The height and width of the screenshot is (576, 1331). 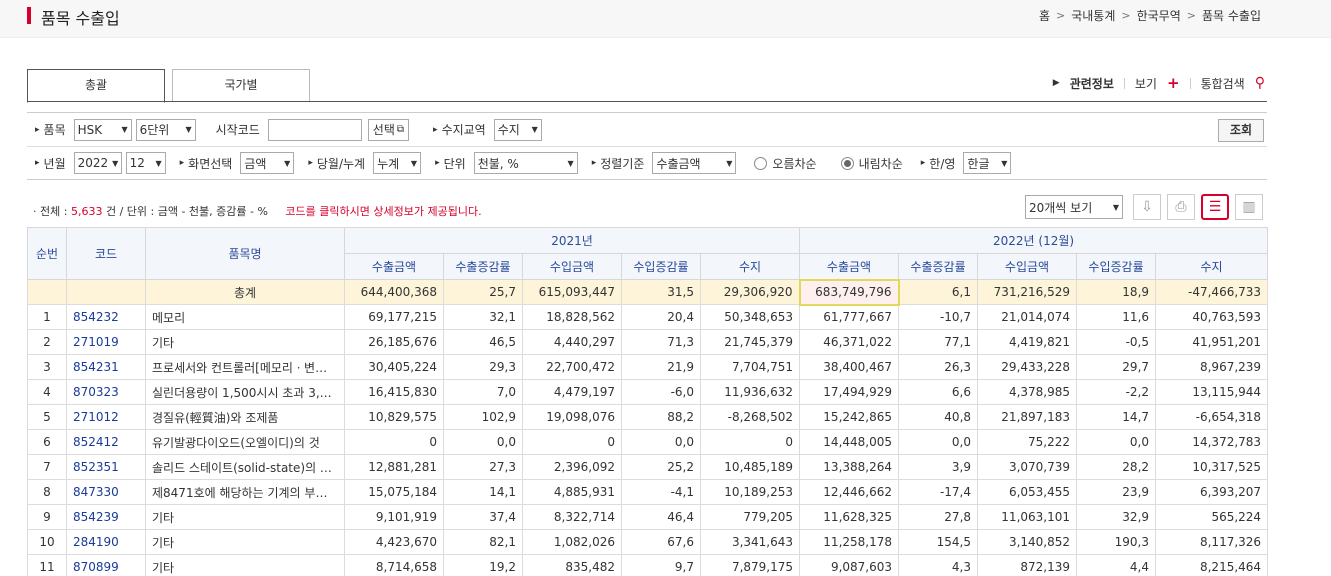 I want to click on total-cell: 615,093,447, so click(x=572, y=292).